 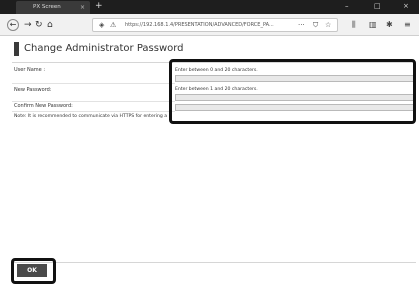 What do you see at coordinates (389, 25) in the screenshot?
I see `extension-icon: ✱` at bounding box center [389, 25].